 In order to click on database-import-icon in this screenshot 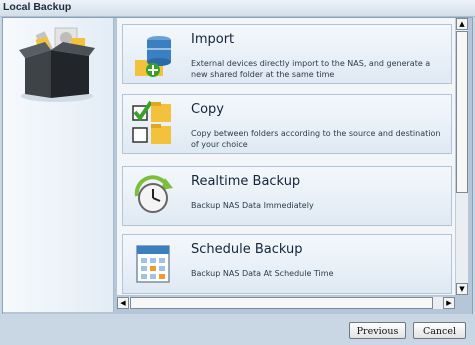, I will do `click(153, 56)`.